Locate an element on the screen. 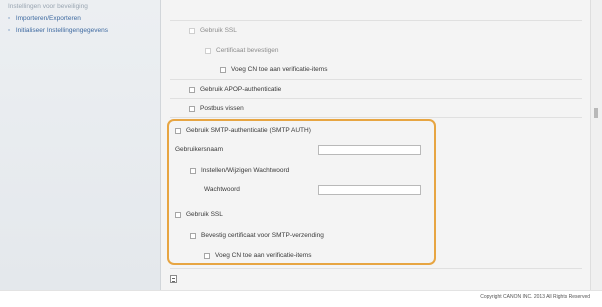 The height and width of the screenshot is (307, 602). sidebar-item-security-settings: Instellingen voor beveiliging is located at coordinates (48, 6).